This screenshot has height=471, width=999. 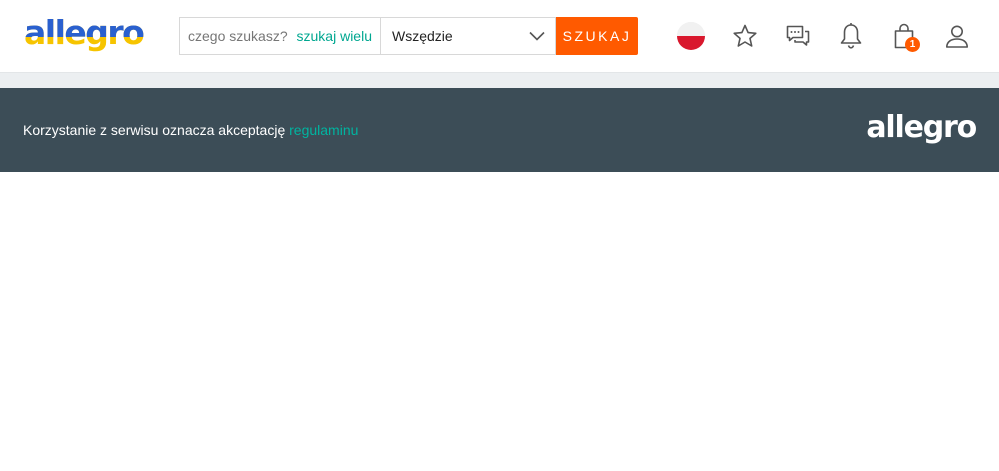 I want to click on notifications-button, so click(x=851, y=36).